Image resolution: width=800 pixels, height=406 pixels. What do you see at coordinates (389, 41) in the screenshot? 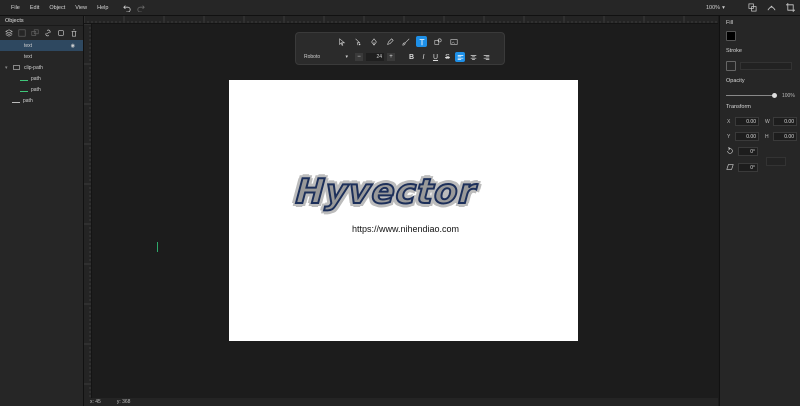
I see `pencil-tool` at bounding box center [389, 41].